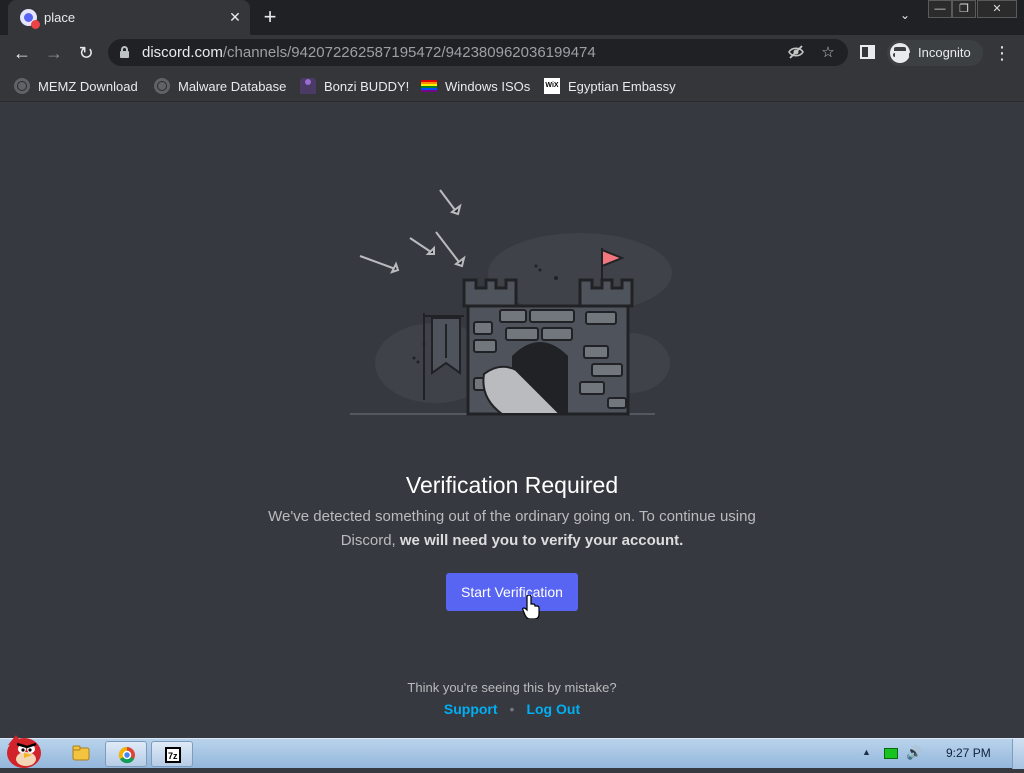 This screenshot has width=1024, height=773. What do you see at coordinates (60, 17) in the screenshot?
I see `tab-title: place` at bounding box center [60, 17].